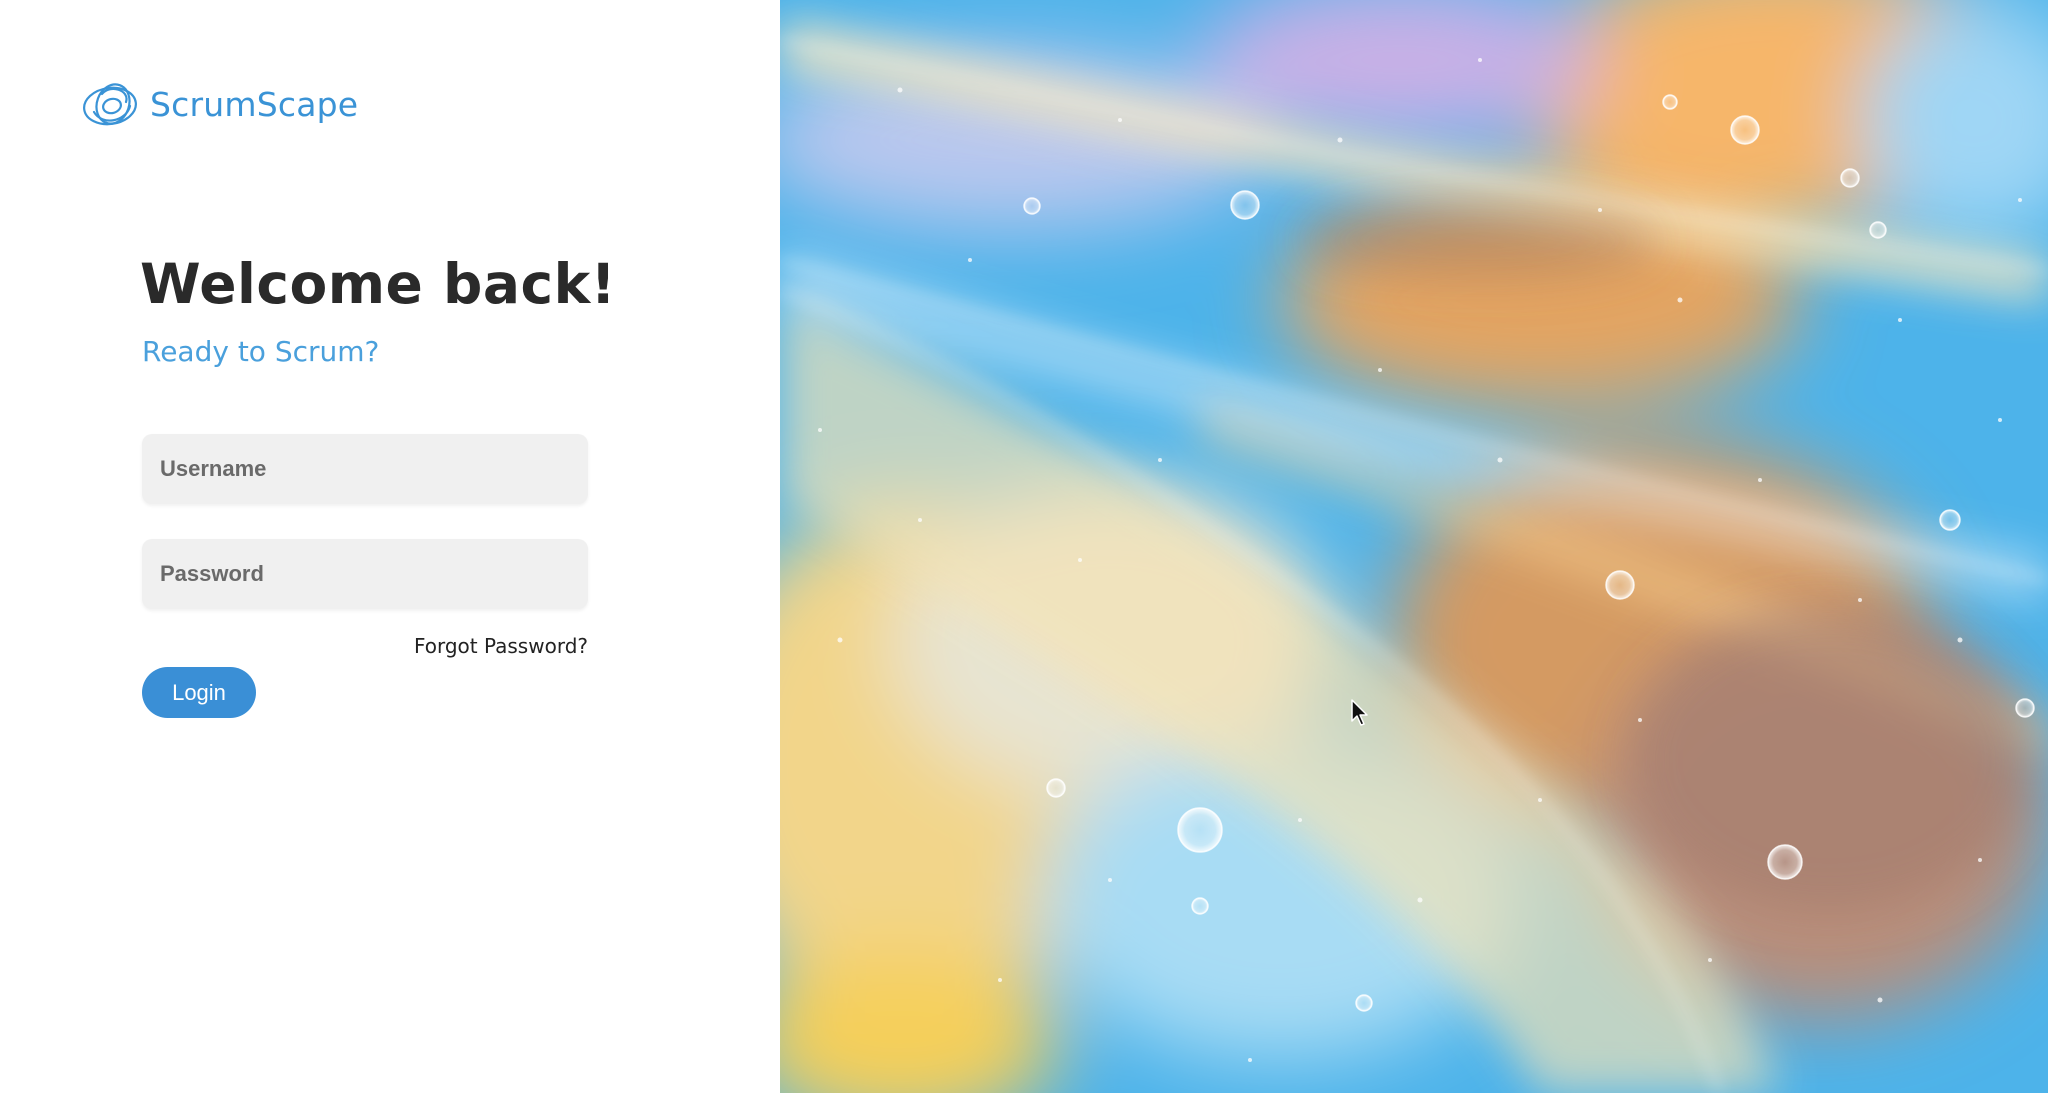 The height and width of the screenshot is (1093, 2048). Describe the element at coordinates (378, 284) in the screenshot. I see `page-title: Welcome back!` at that location.